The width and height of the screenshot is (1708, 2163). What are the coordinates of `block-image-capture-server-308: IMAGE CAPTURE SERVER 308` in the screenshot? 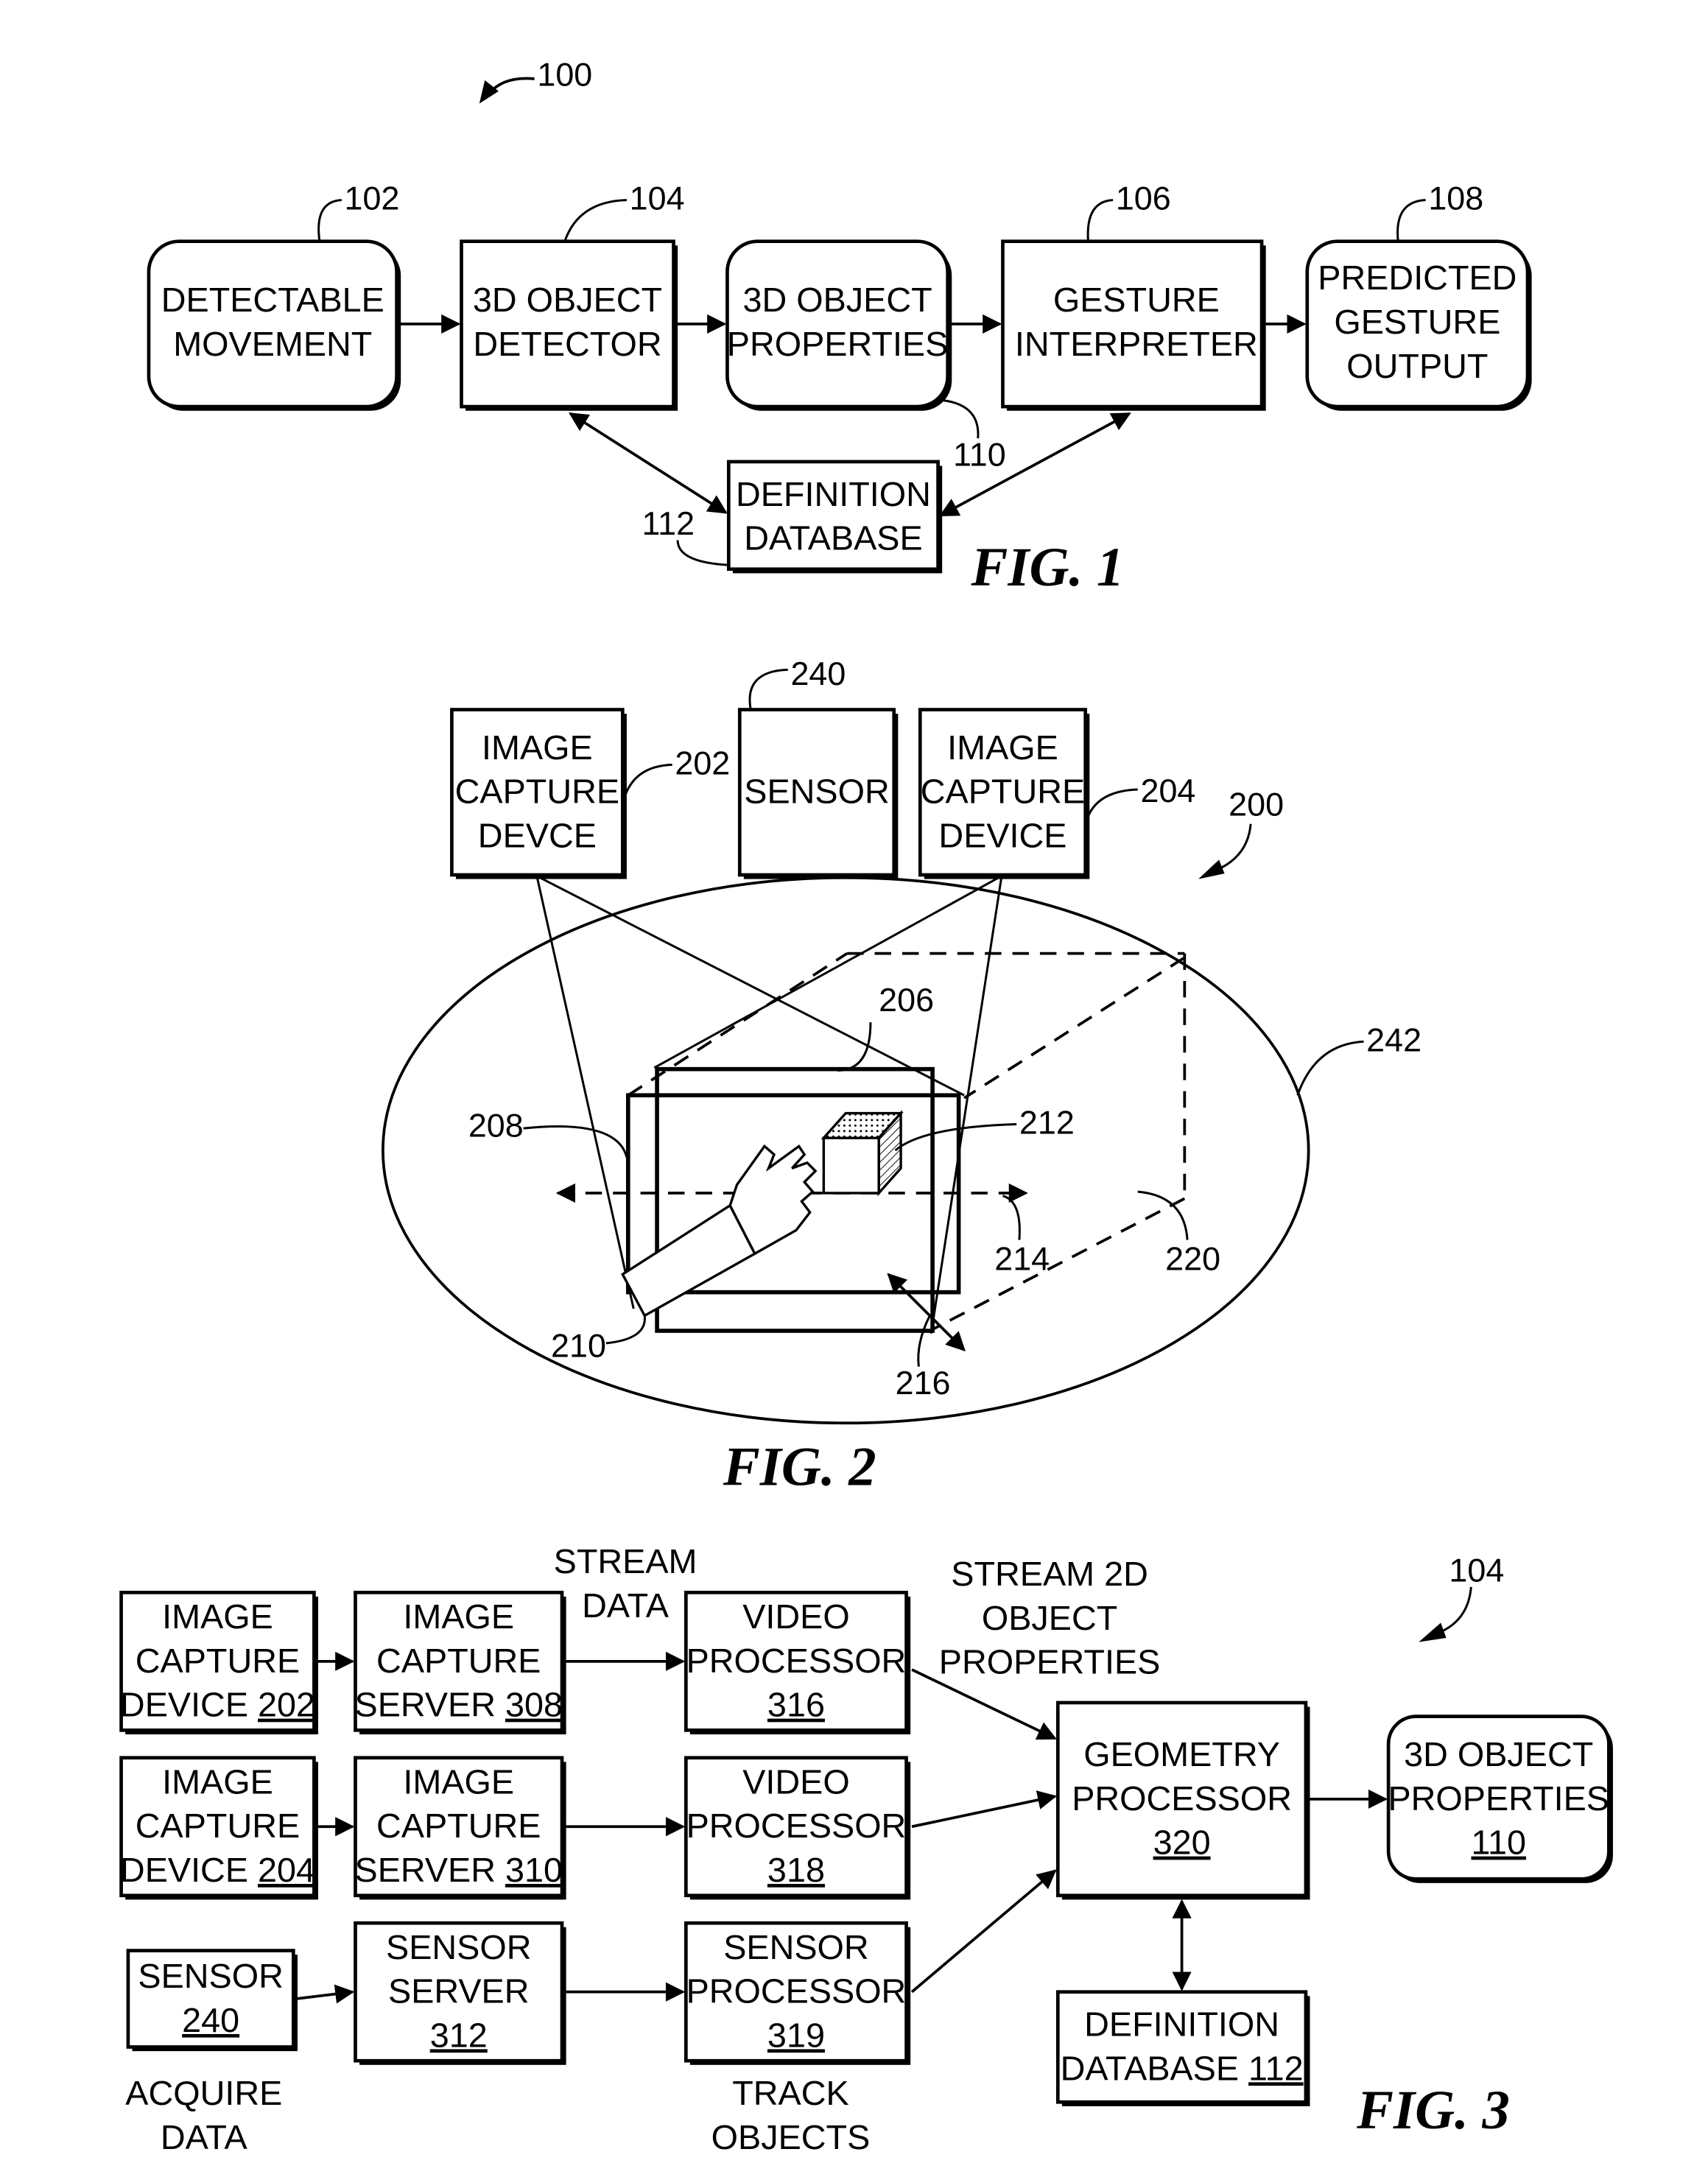 It's located at (460, 1662).